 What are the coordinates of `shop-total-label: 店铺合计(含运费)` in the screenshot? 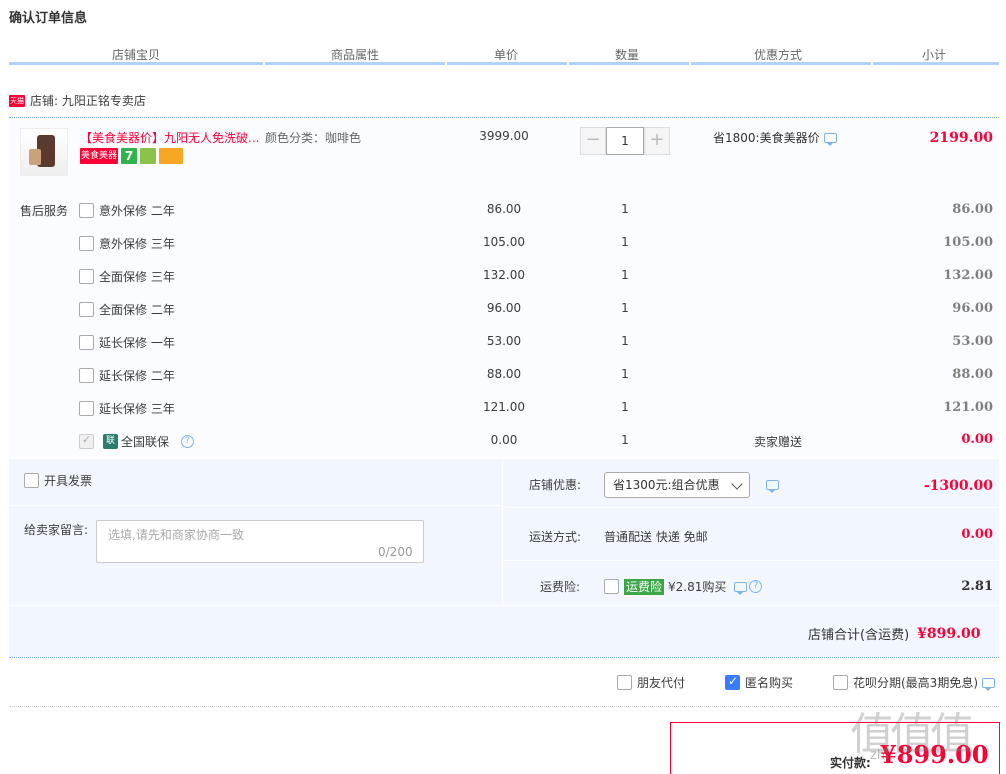 It's located at (859, 635).